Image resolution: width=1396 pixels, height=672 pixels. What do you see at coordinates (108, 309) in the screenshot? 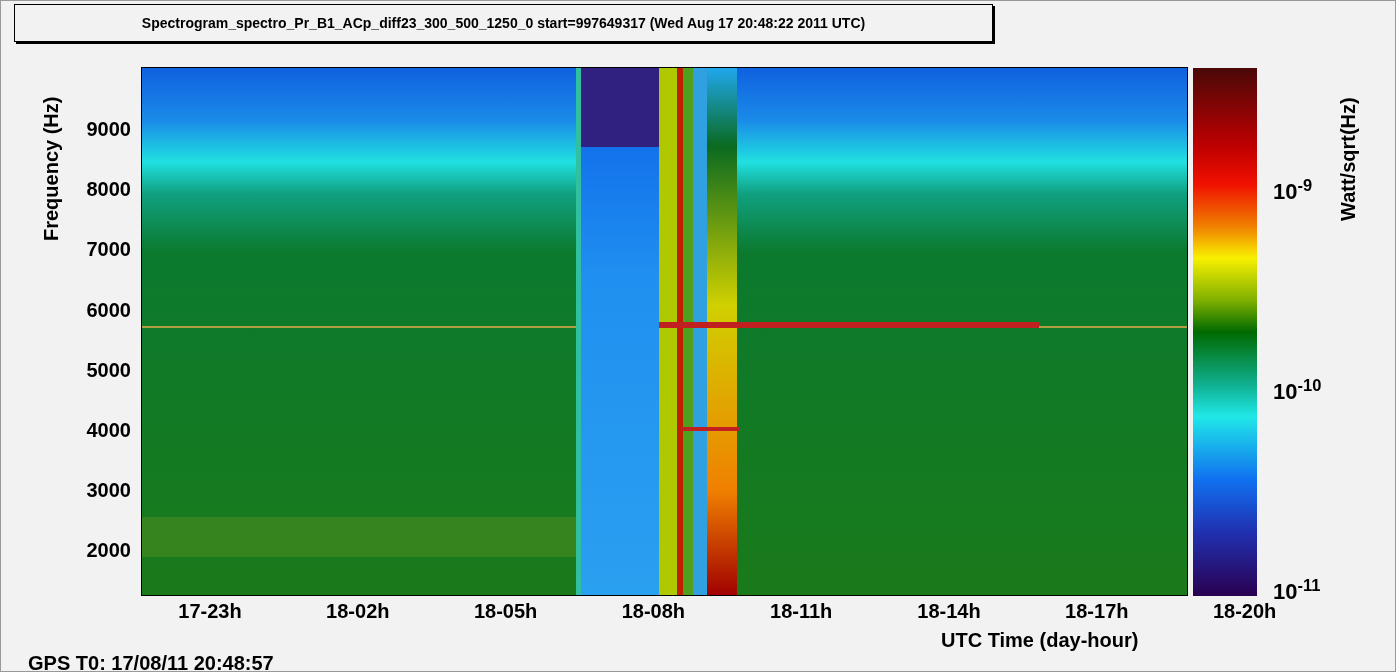
I see `y-tick-label: 6000` at bounding box center [108, 309].